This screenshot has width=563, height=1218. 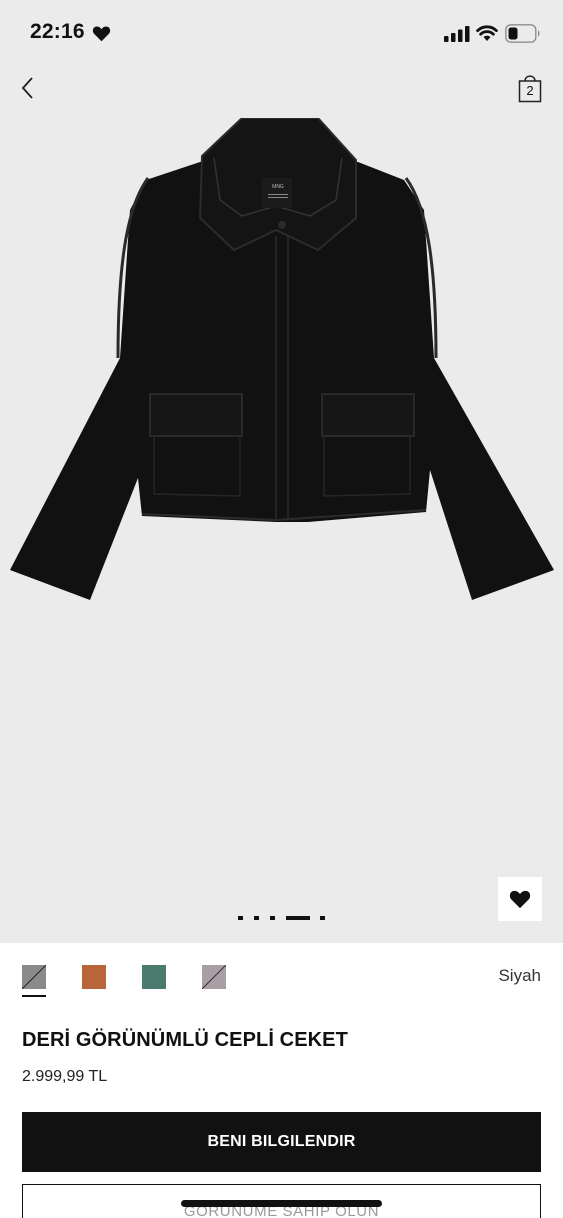 I want to click on home-indicator, so click(x=281, y=1203).